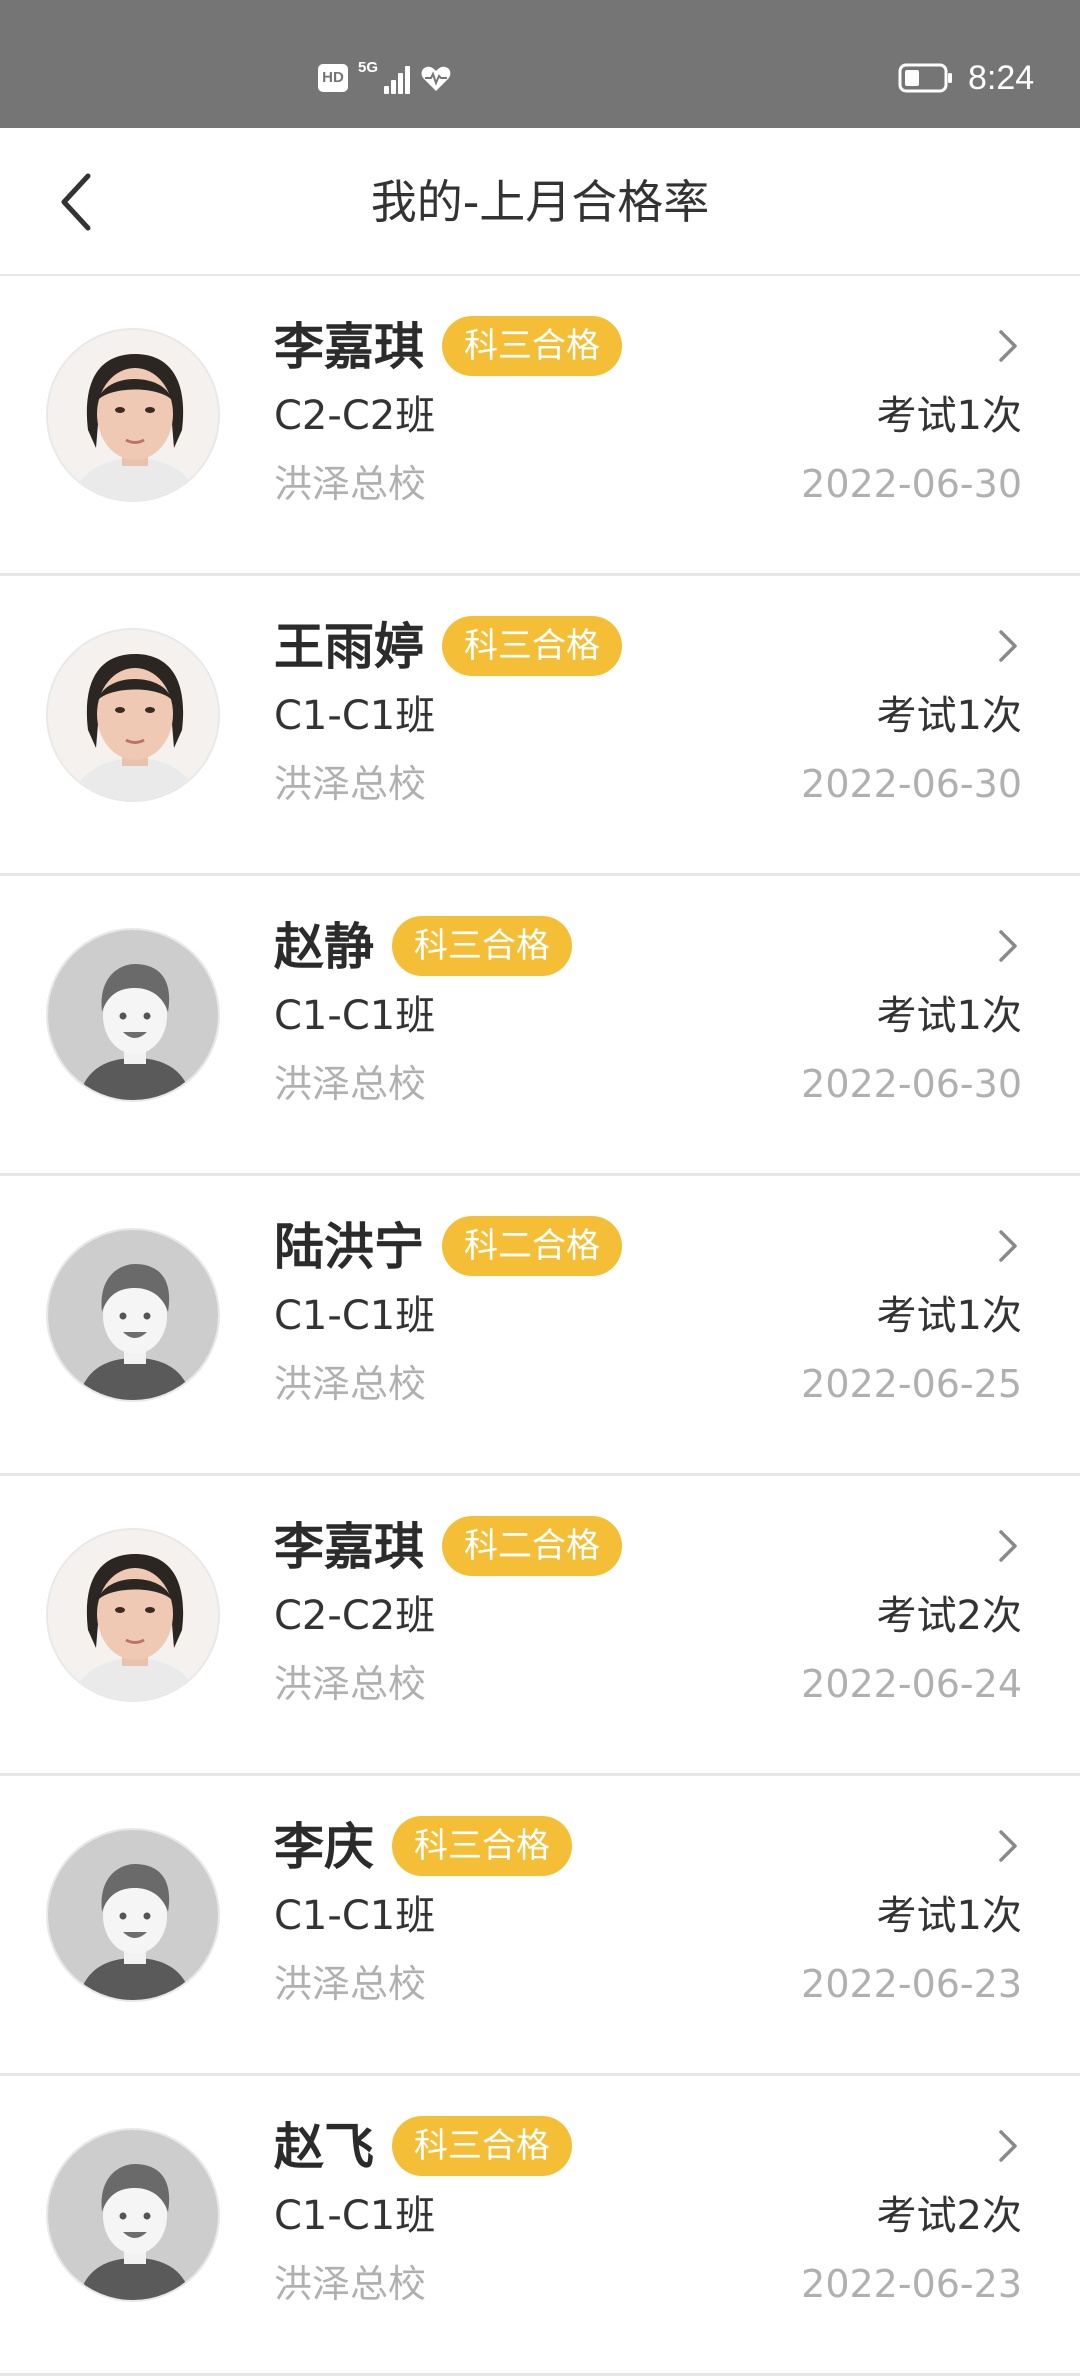 This screenshot has height=2376, width=1080. I want to click on back-button, so click(80, 202).